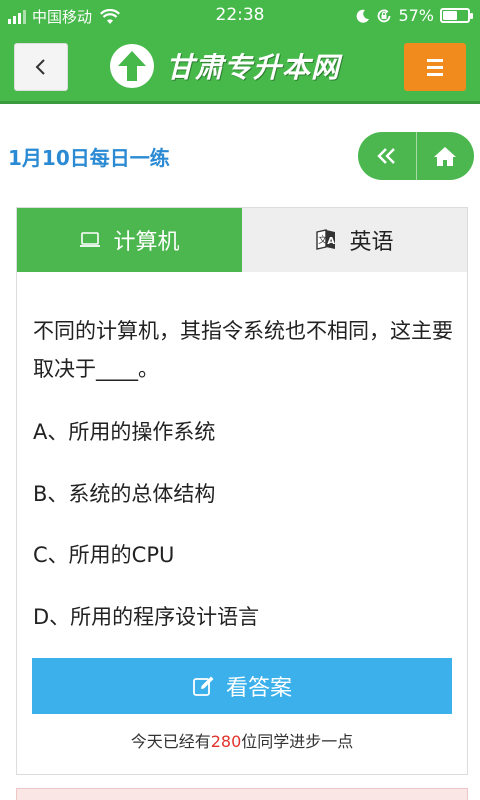 This screenshot has width=480, height=800. Describe the element at coordinates (332, 241) in the screenshot. I see `svg-text: A` at that location.